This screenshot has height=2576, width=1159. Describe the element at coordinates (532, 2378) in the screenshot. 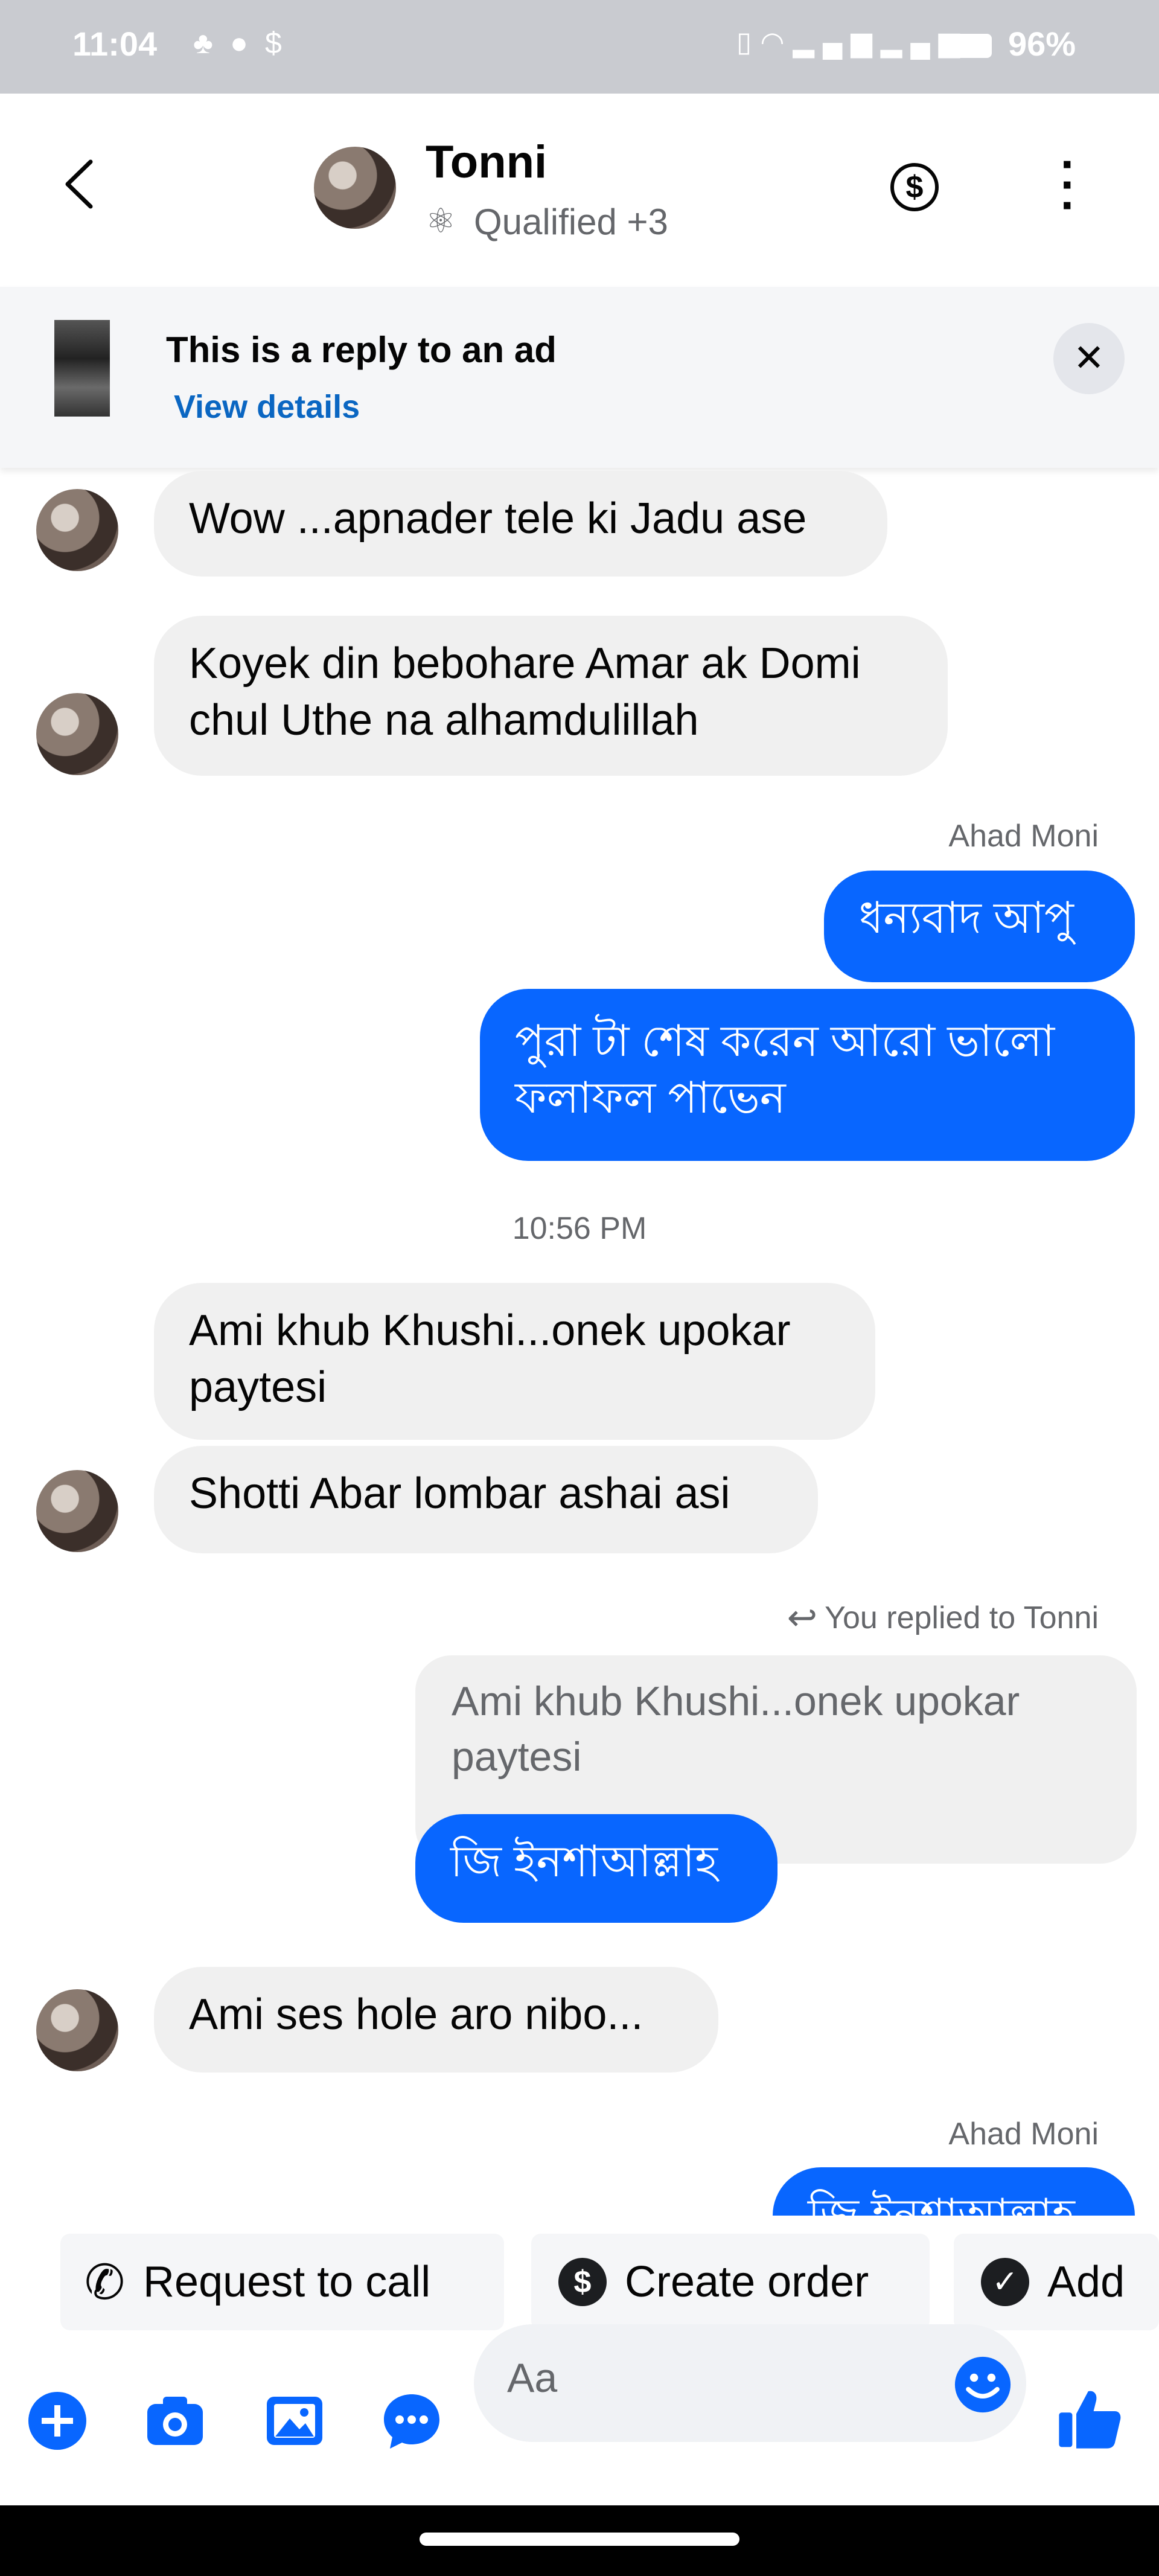

I see `message-placeholder: Aa` at that location.